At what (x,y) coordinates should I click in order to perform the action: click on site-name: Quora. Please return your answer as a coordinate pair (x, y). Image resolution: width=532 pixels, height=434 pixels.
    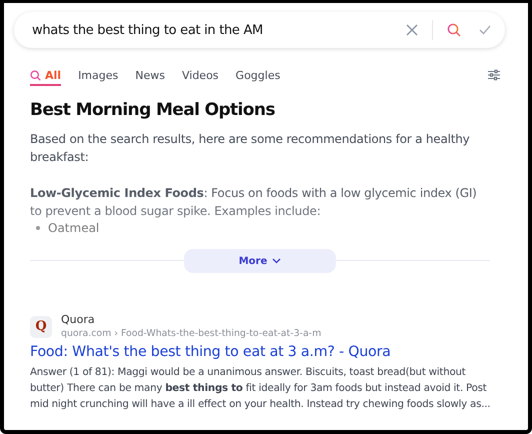
    Looking at the image, I should click on (78, 320).